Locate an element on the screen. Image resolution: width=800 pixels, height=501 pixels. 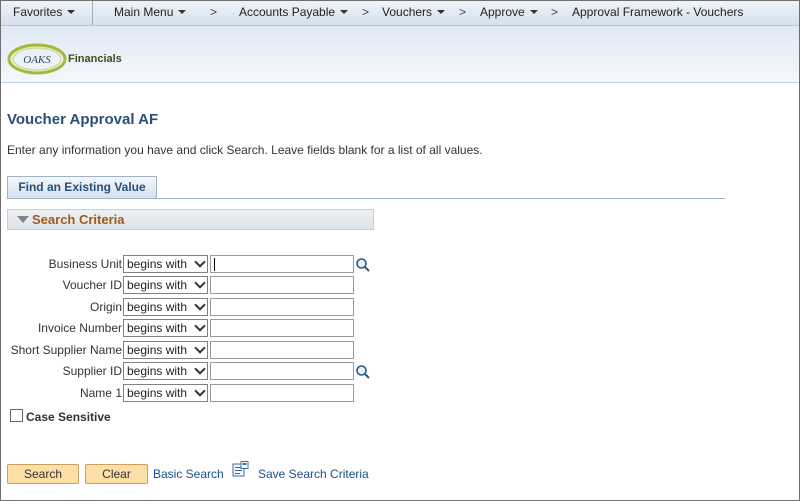
operator-select-business-unit: begins with is located at coordinates (165, 264).